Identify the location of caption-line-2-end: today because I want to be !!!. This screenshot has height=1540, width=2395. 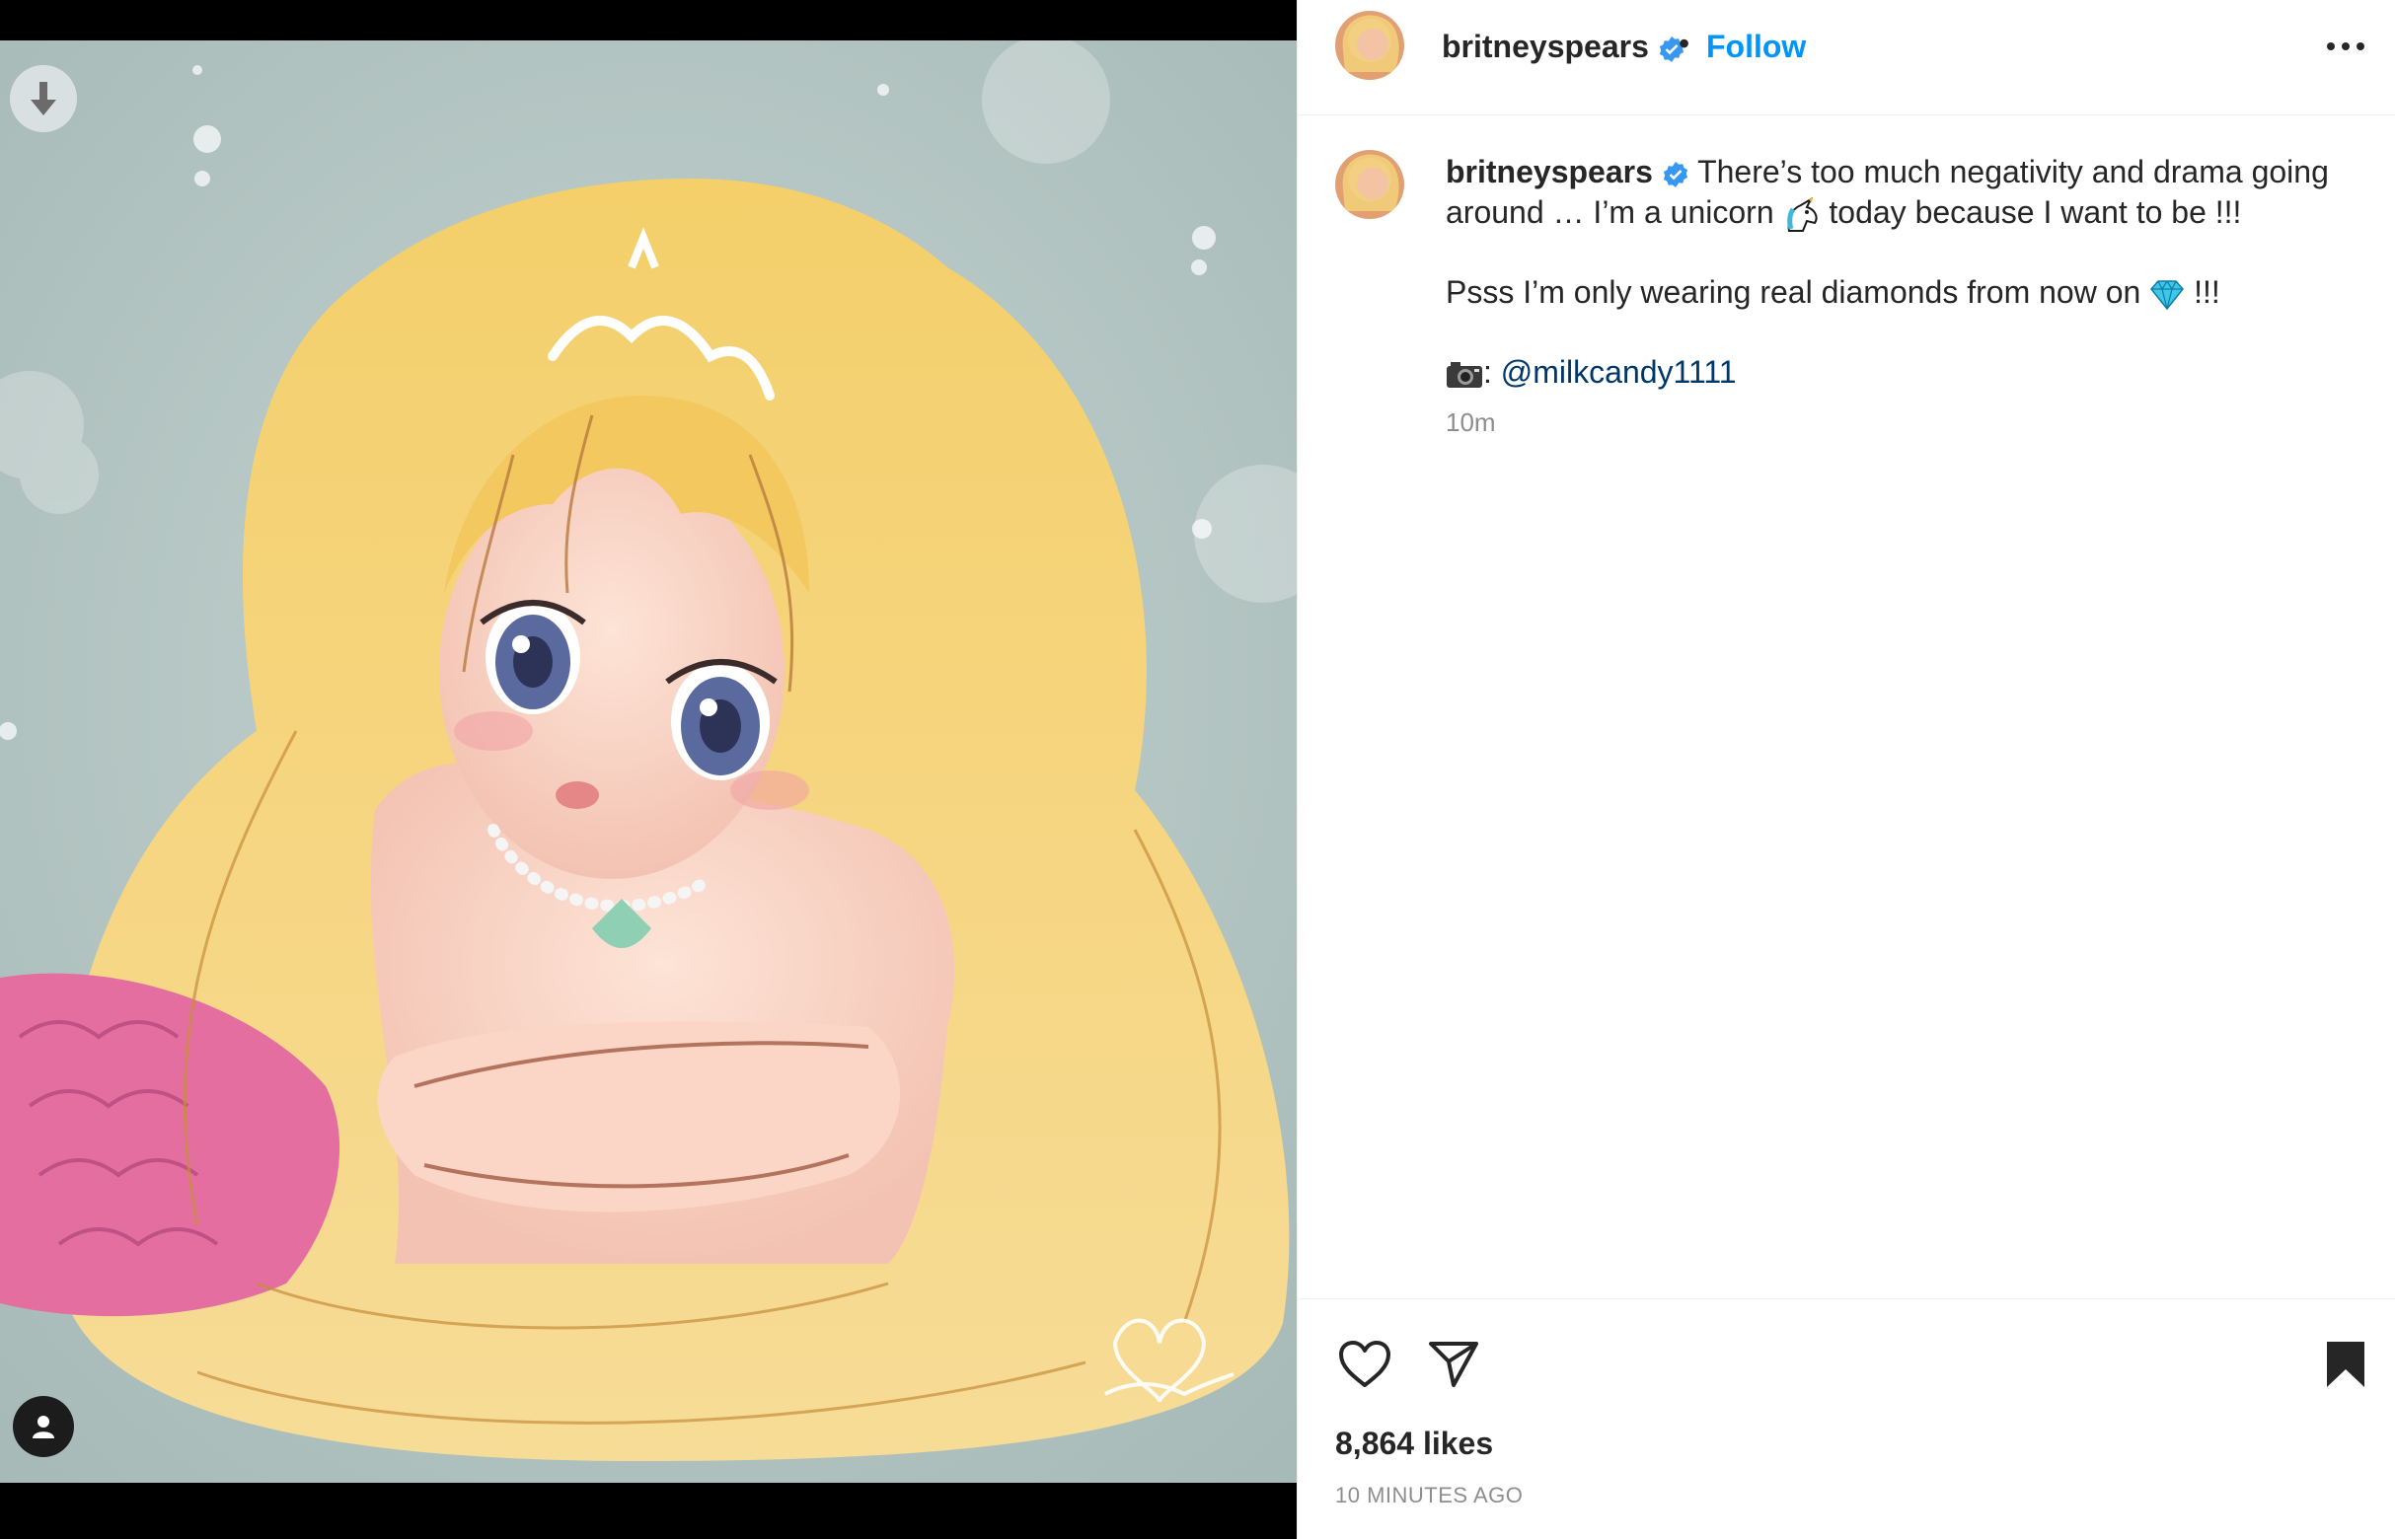
(2035, 212).